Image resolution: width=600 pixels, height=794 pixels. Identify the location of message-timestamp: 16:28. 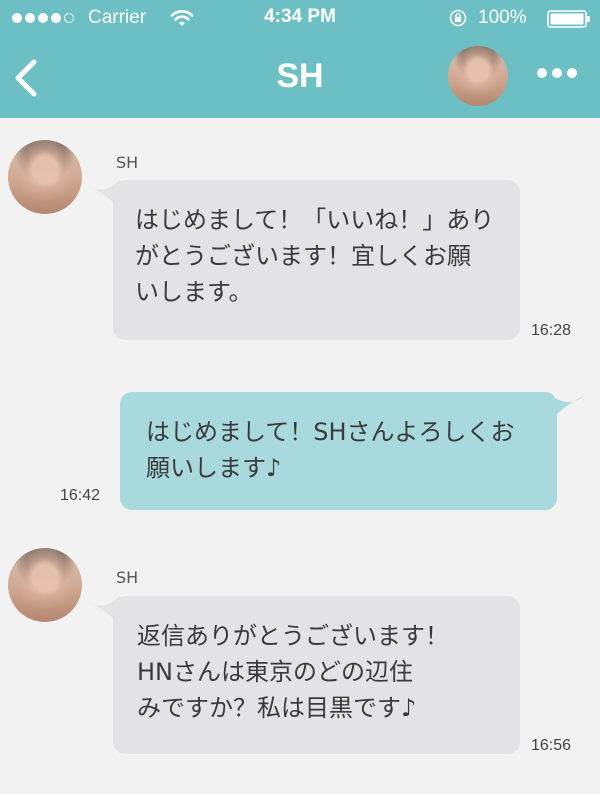
(551, 330).